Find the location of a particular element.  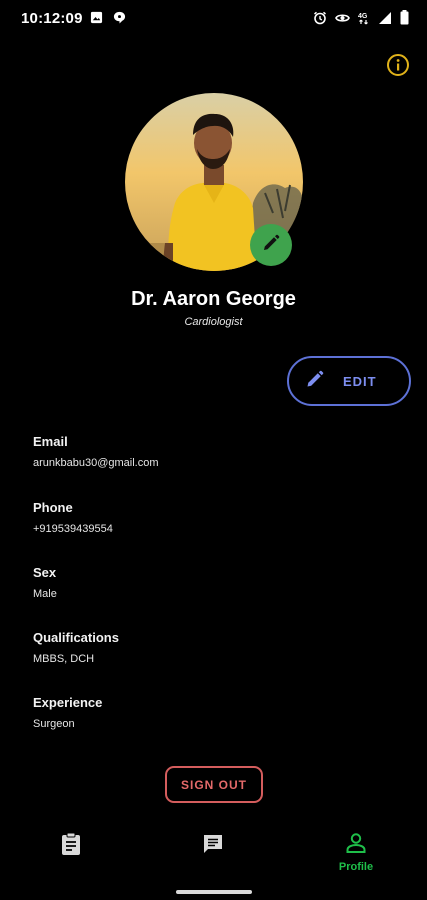

chat-bubble-icon is located at coordinates (119, 20).